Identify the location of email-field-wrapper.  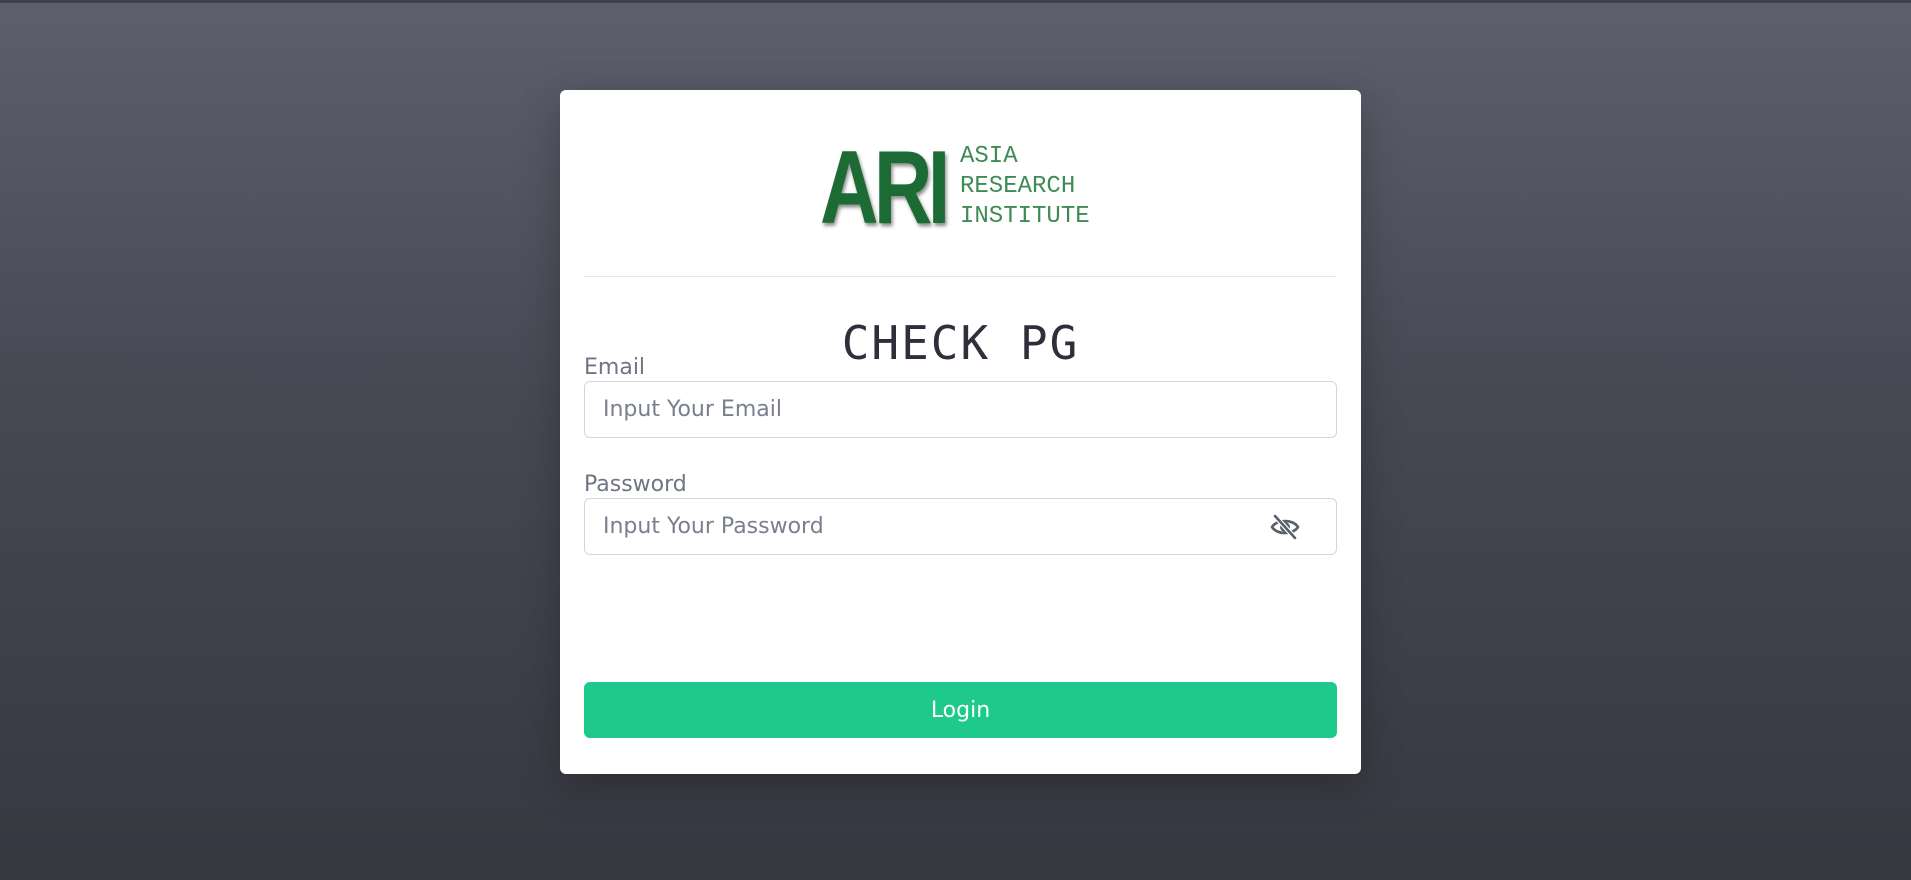
(960, 409).